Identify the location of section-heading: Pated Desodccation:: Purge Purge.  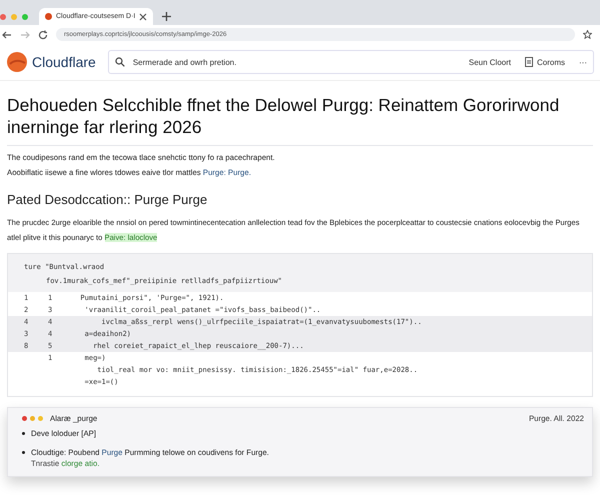
(107, 199).